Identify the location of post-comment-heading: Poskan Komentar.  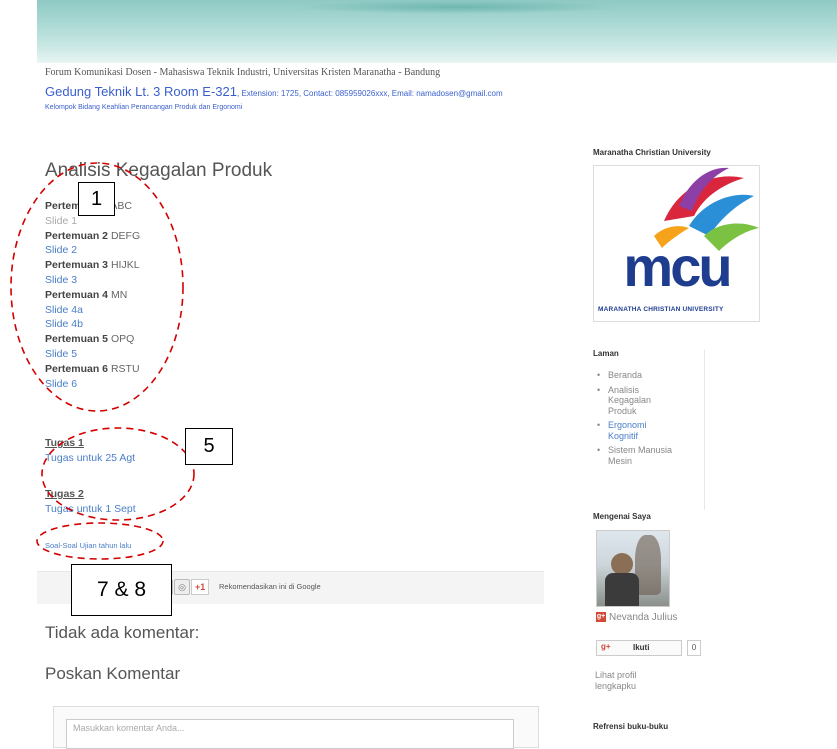
(113, 673).